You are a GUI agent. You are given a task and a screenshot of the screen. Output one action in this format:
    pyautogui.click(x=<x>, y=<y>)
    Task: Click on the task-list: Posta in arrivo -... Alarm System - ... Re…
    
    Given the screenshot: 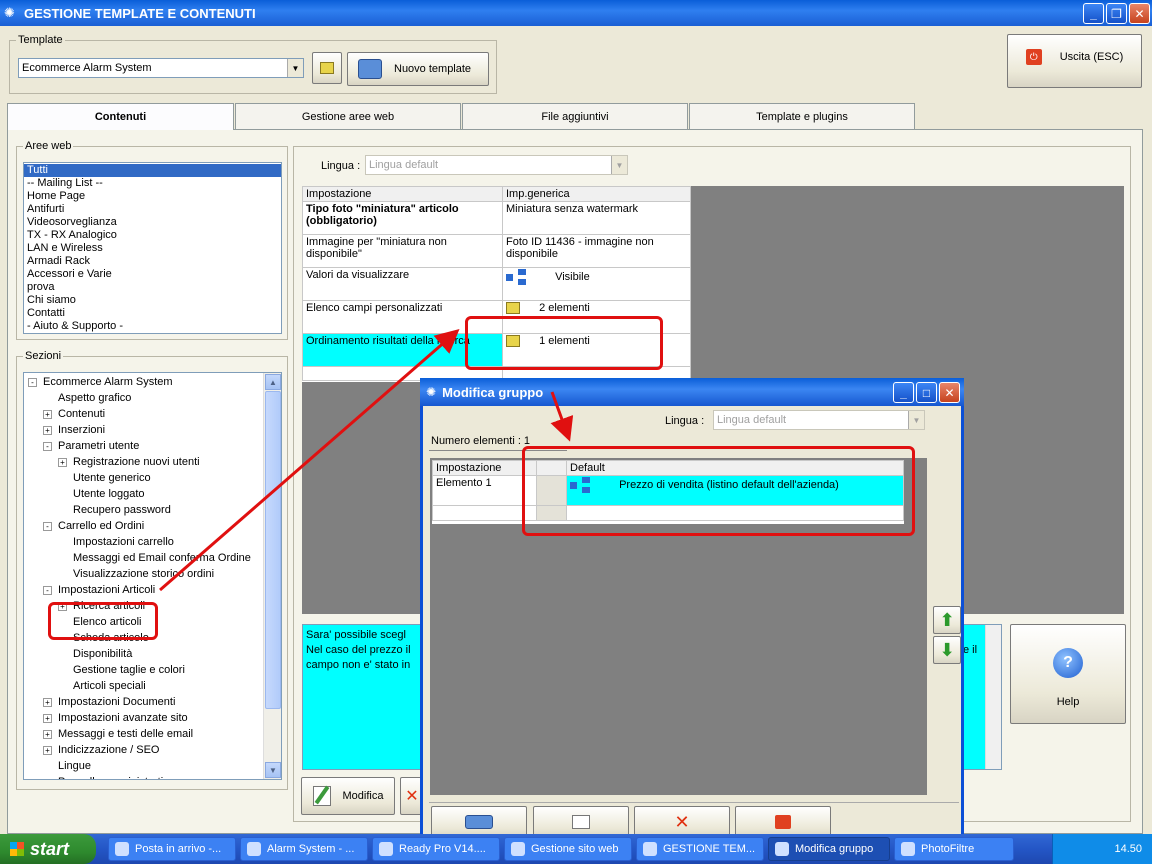 What is the action you would take?
    pyautogui.click(x=559, y=849)
    